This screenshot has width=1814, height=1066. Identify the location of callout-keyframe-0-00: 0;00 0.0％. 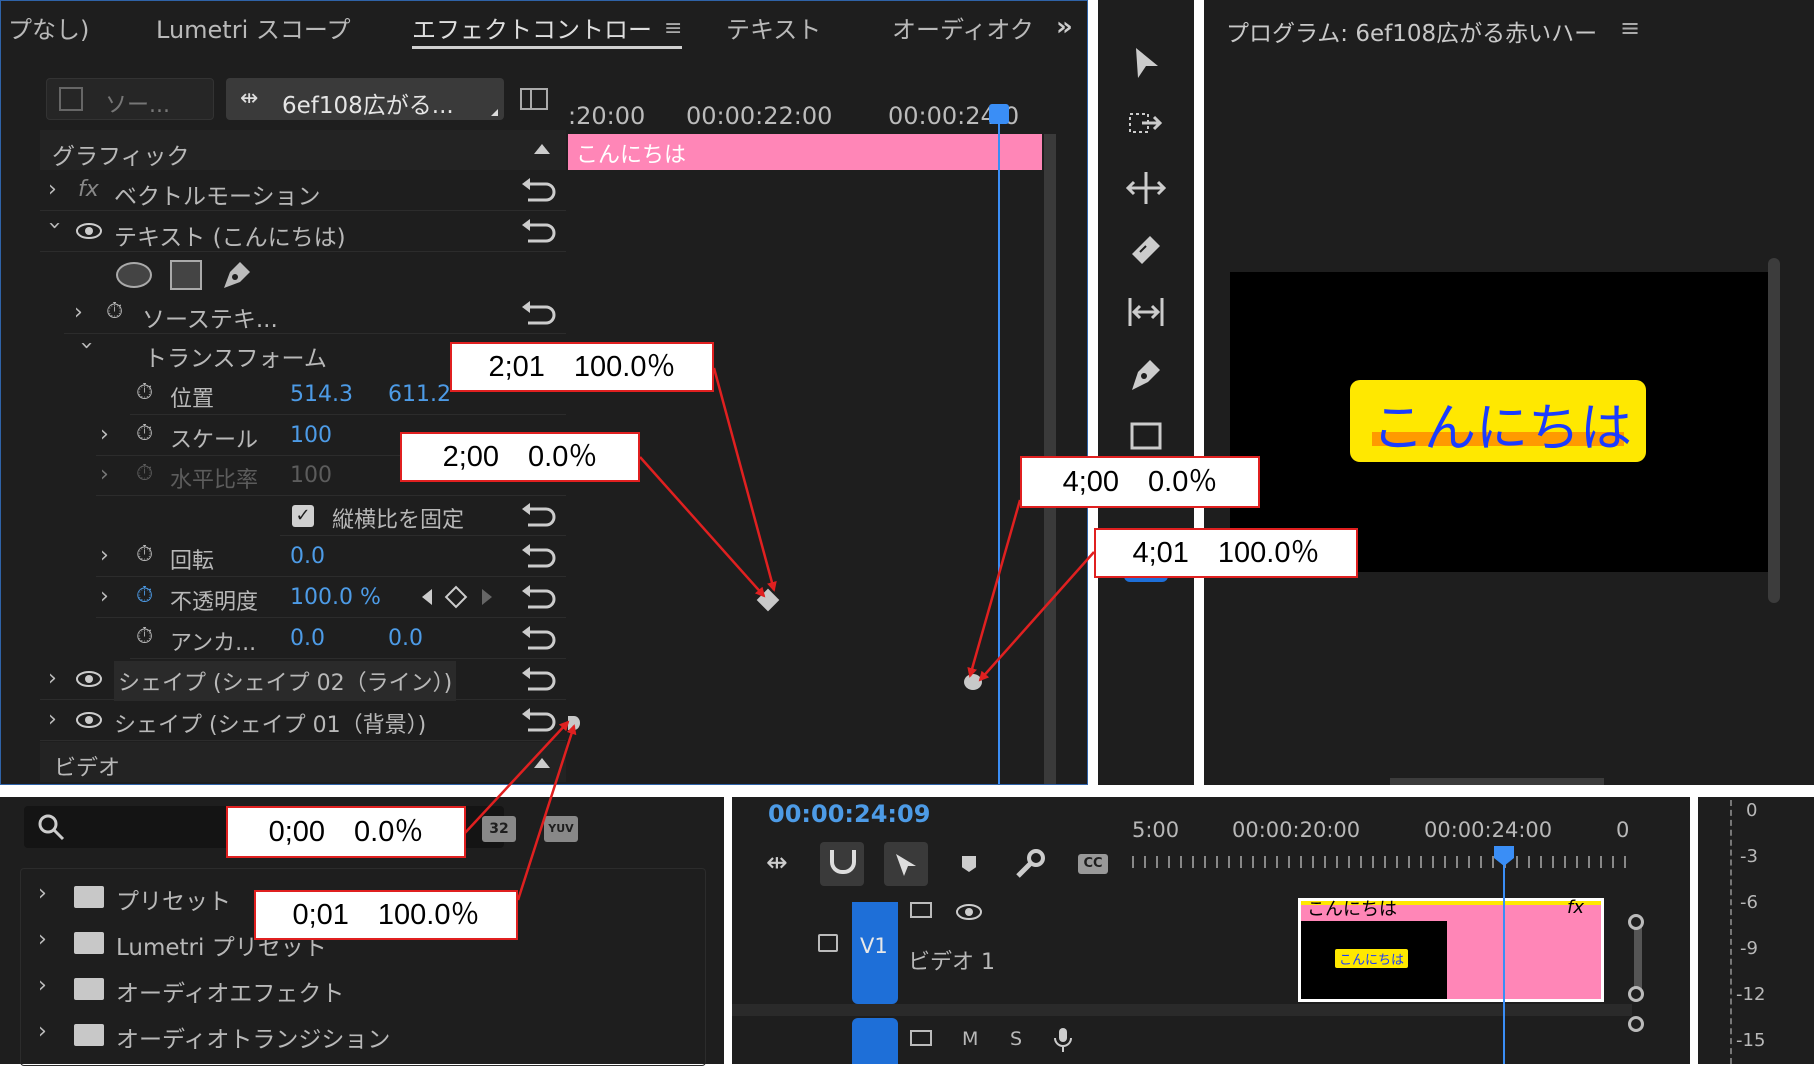
(346, 832).